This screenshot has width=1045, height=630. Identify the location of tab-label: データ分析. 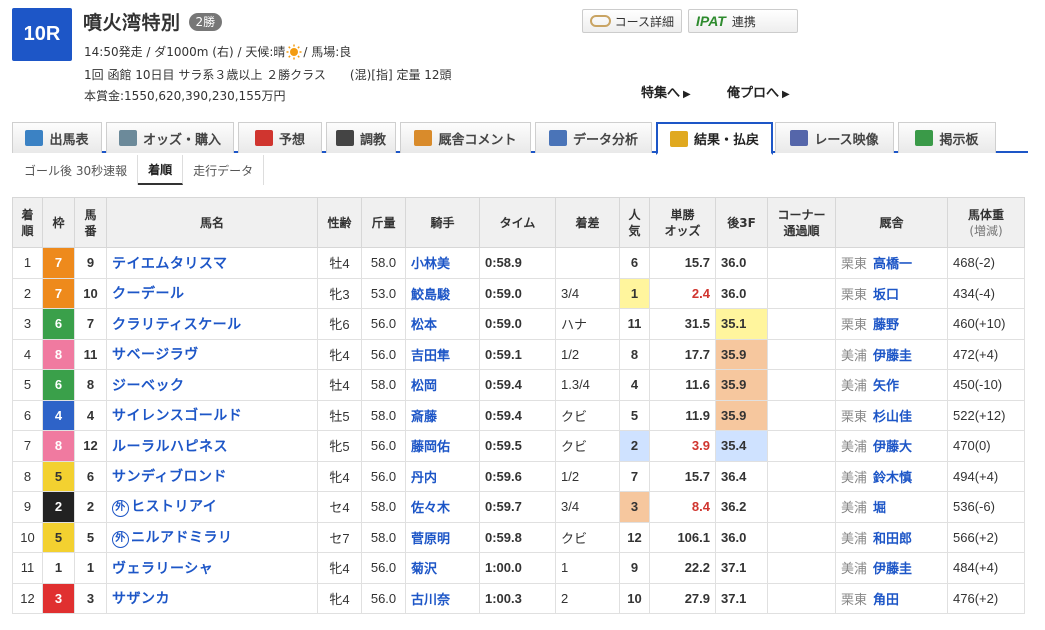
(605, 140).